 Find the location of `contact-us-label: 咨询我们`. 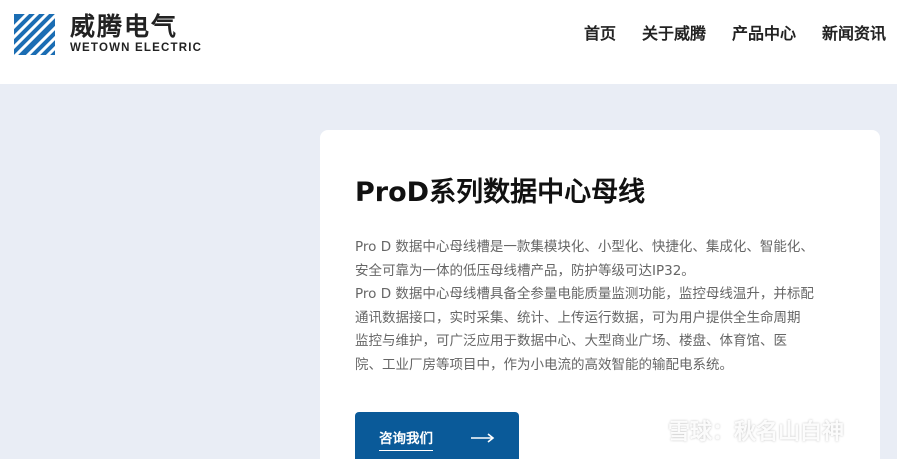

contact-us-label: 咨询我们 is located at coordinates (406, 439).